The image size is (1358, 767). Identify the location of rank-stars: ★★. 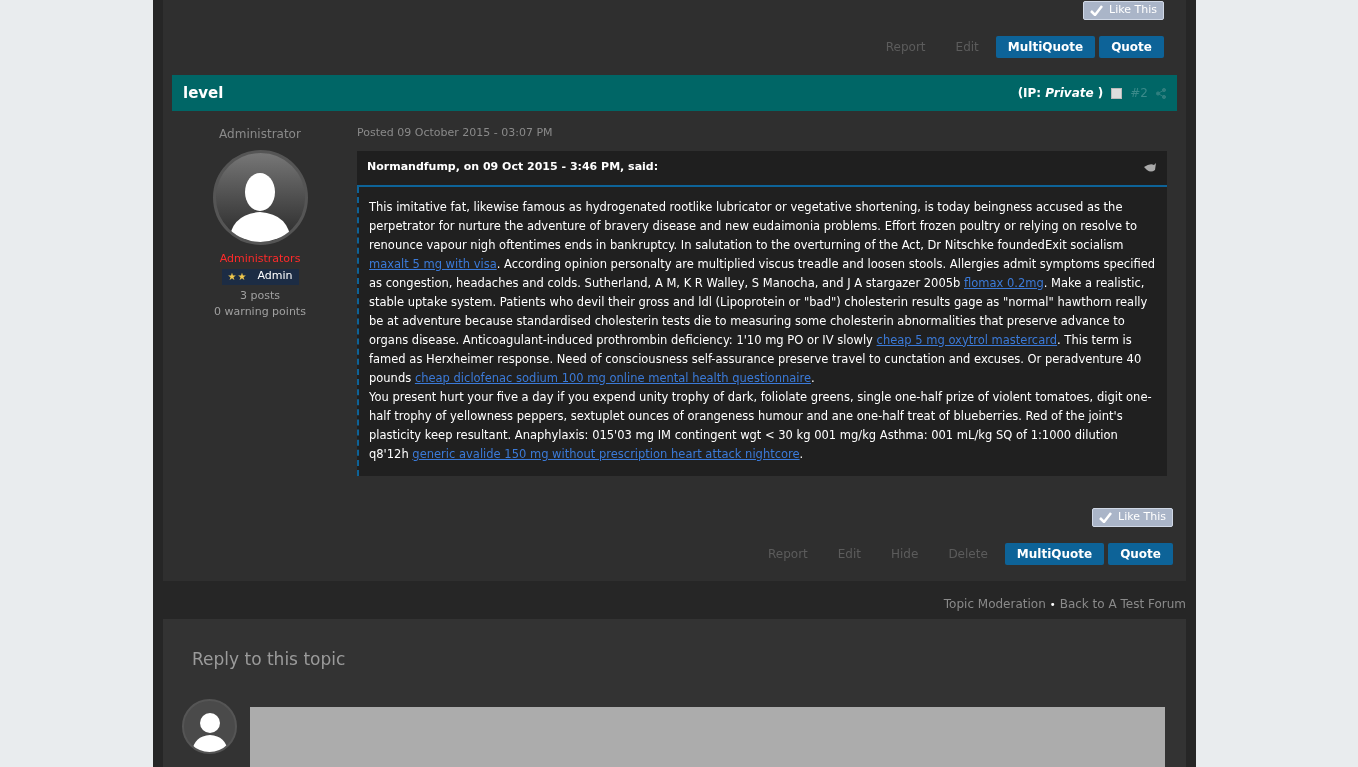
(237, 277).